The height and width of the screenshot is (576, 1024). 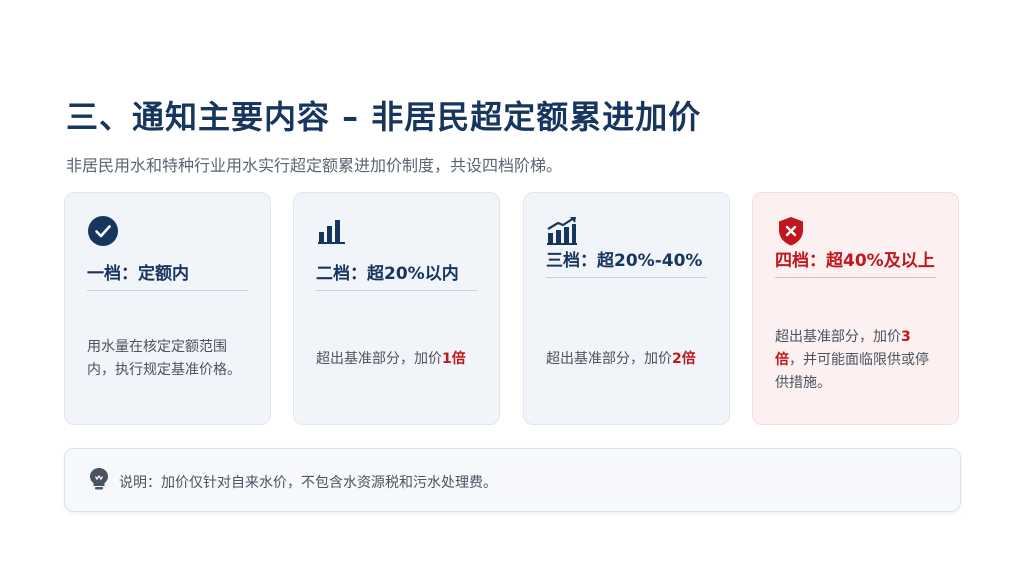 What do you see at coordinates (454, 359) in the screenshot?
I see `price-multiplier: 1倍` at bounding box center [454, 359].